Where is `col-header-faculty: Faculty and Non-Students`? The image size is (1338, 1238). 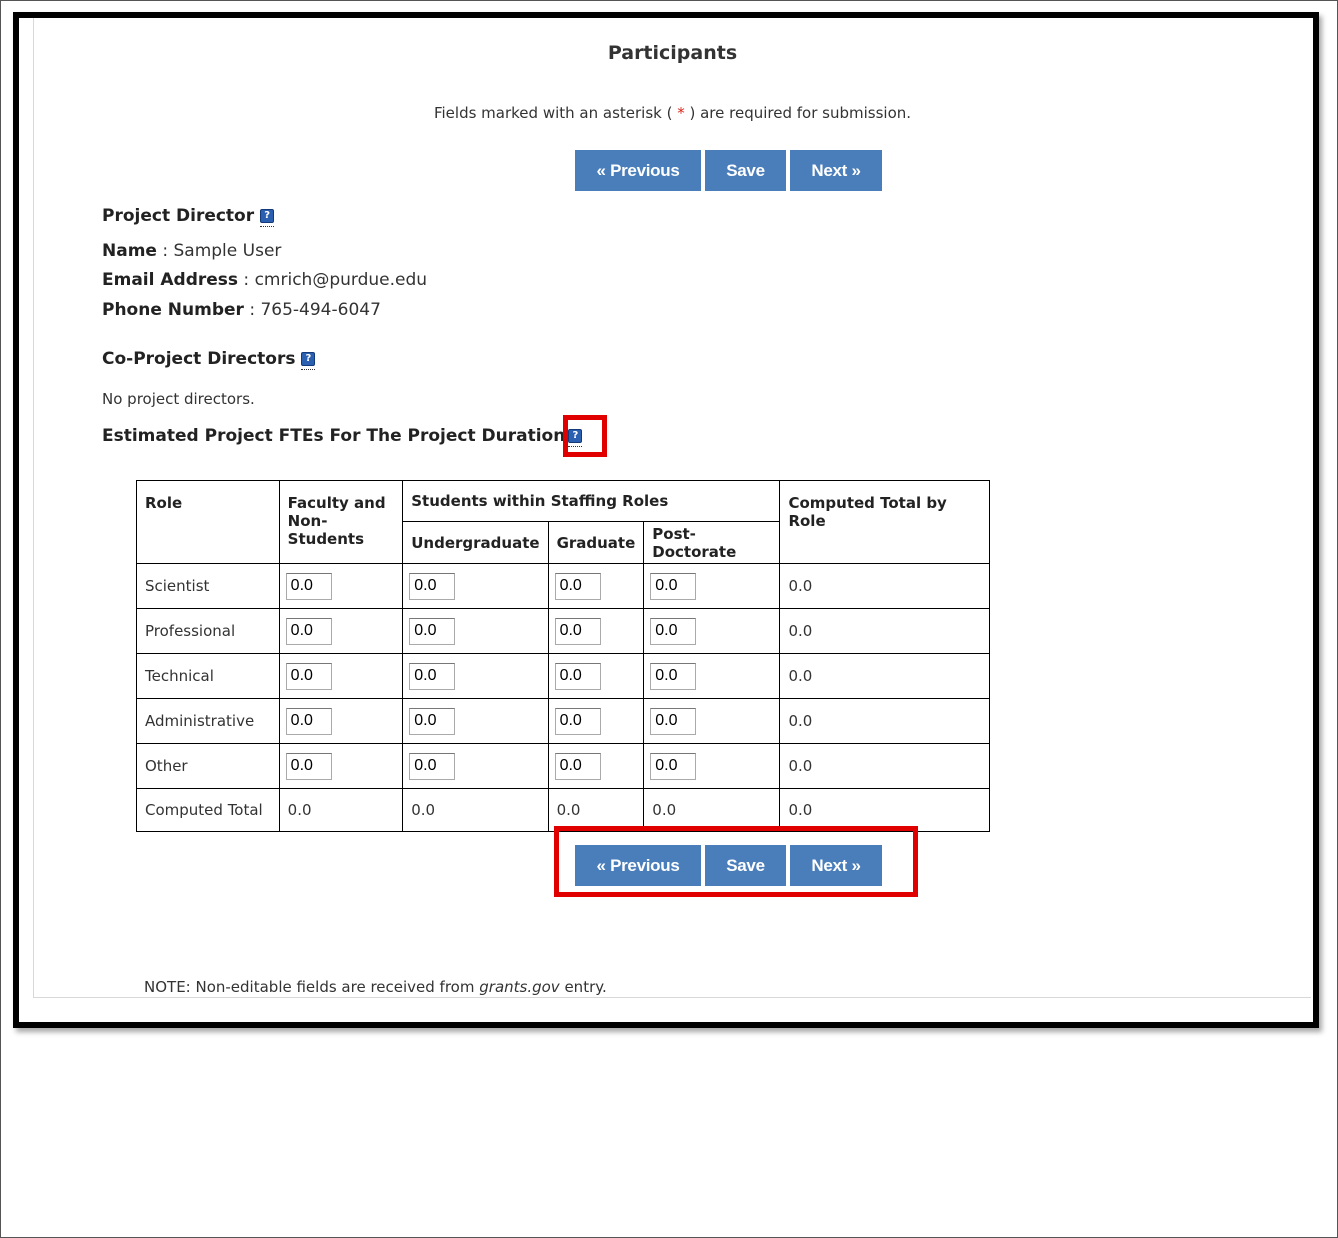 col-header-faculty: Faculty and Non-Students is located at coordinates (341, 522).